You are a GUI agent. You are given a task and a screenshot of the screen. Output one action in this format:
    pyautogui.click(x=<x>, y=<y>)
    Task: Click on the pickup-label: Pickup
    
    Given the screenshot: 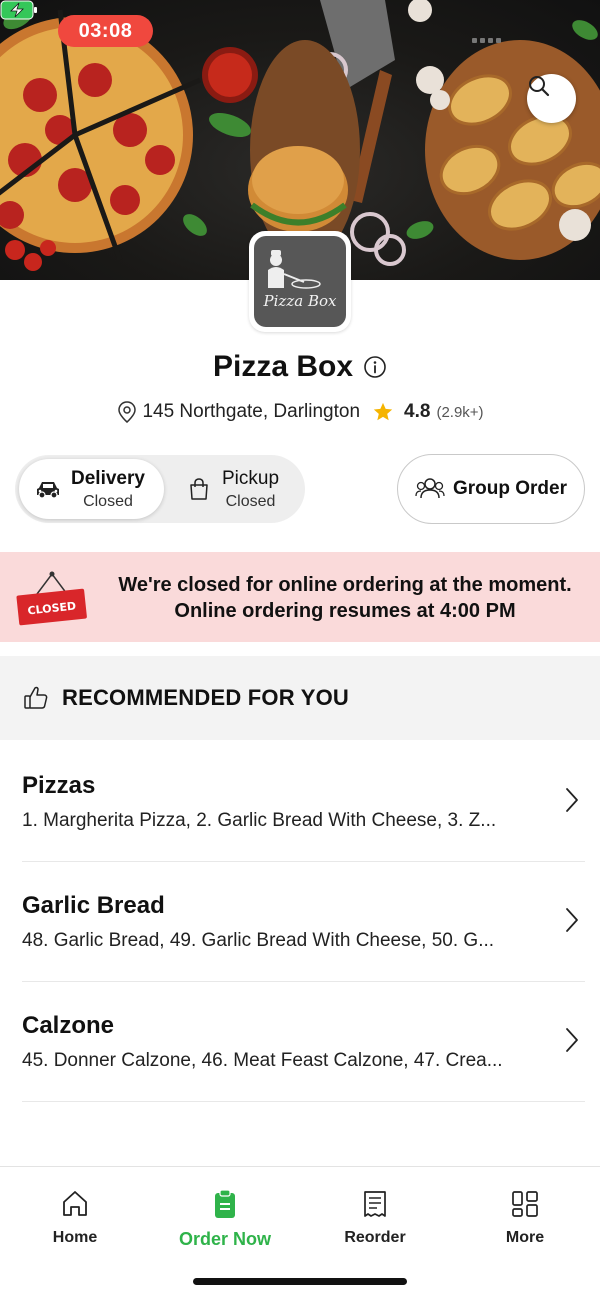 What is the action you would take?
    pyautogui.click(x=251, y=478)
    